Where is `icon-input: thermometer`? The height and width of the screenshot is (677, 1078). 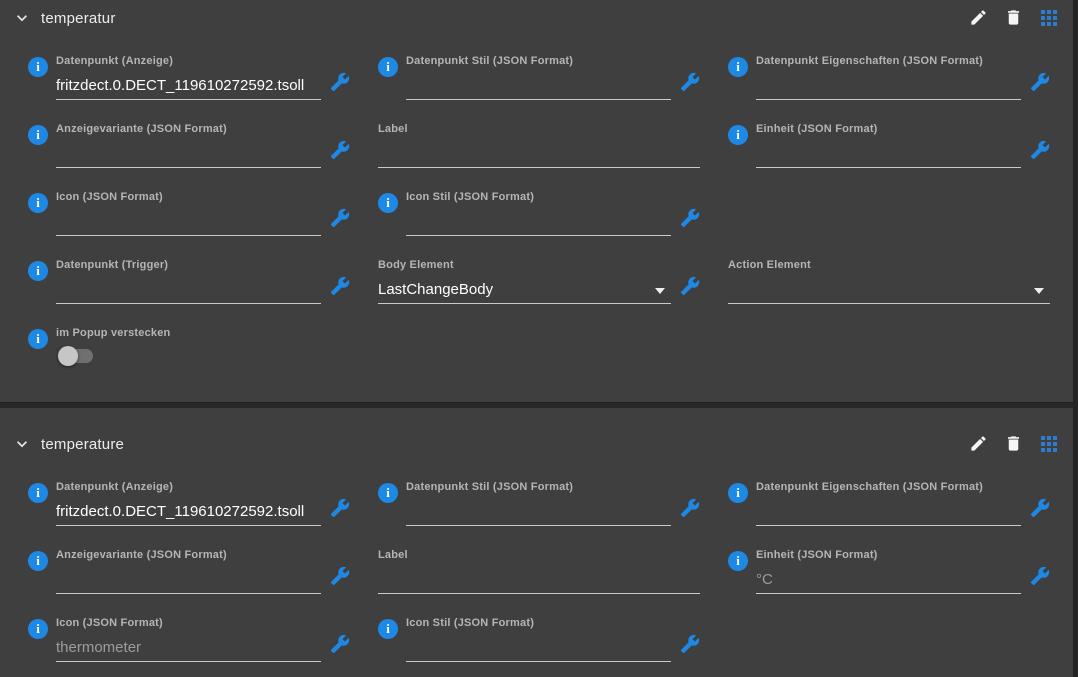
icon-input: thermometer is located at coordinates (188, 646).